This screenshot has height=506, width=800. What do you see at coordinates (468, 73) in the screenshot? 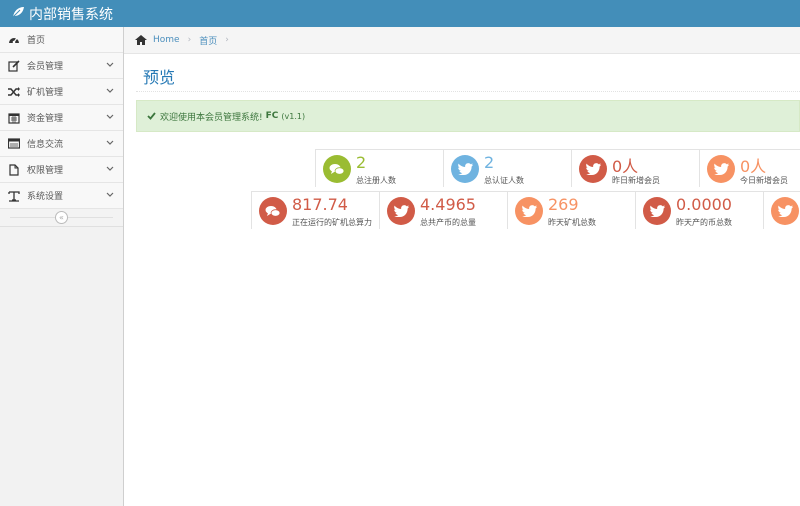
I see `page-header: 预览` at bounding box center [468, 73].